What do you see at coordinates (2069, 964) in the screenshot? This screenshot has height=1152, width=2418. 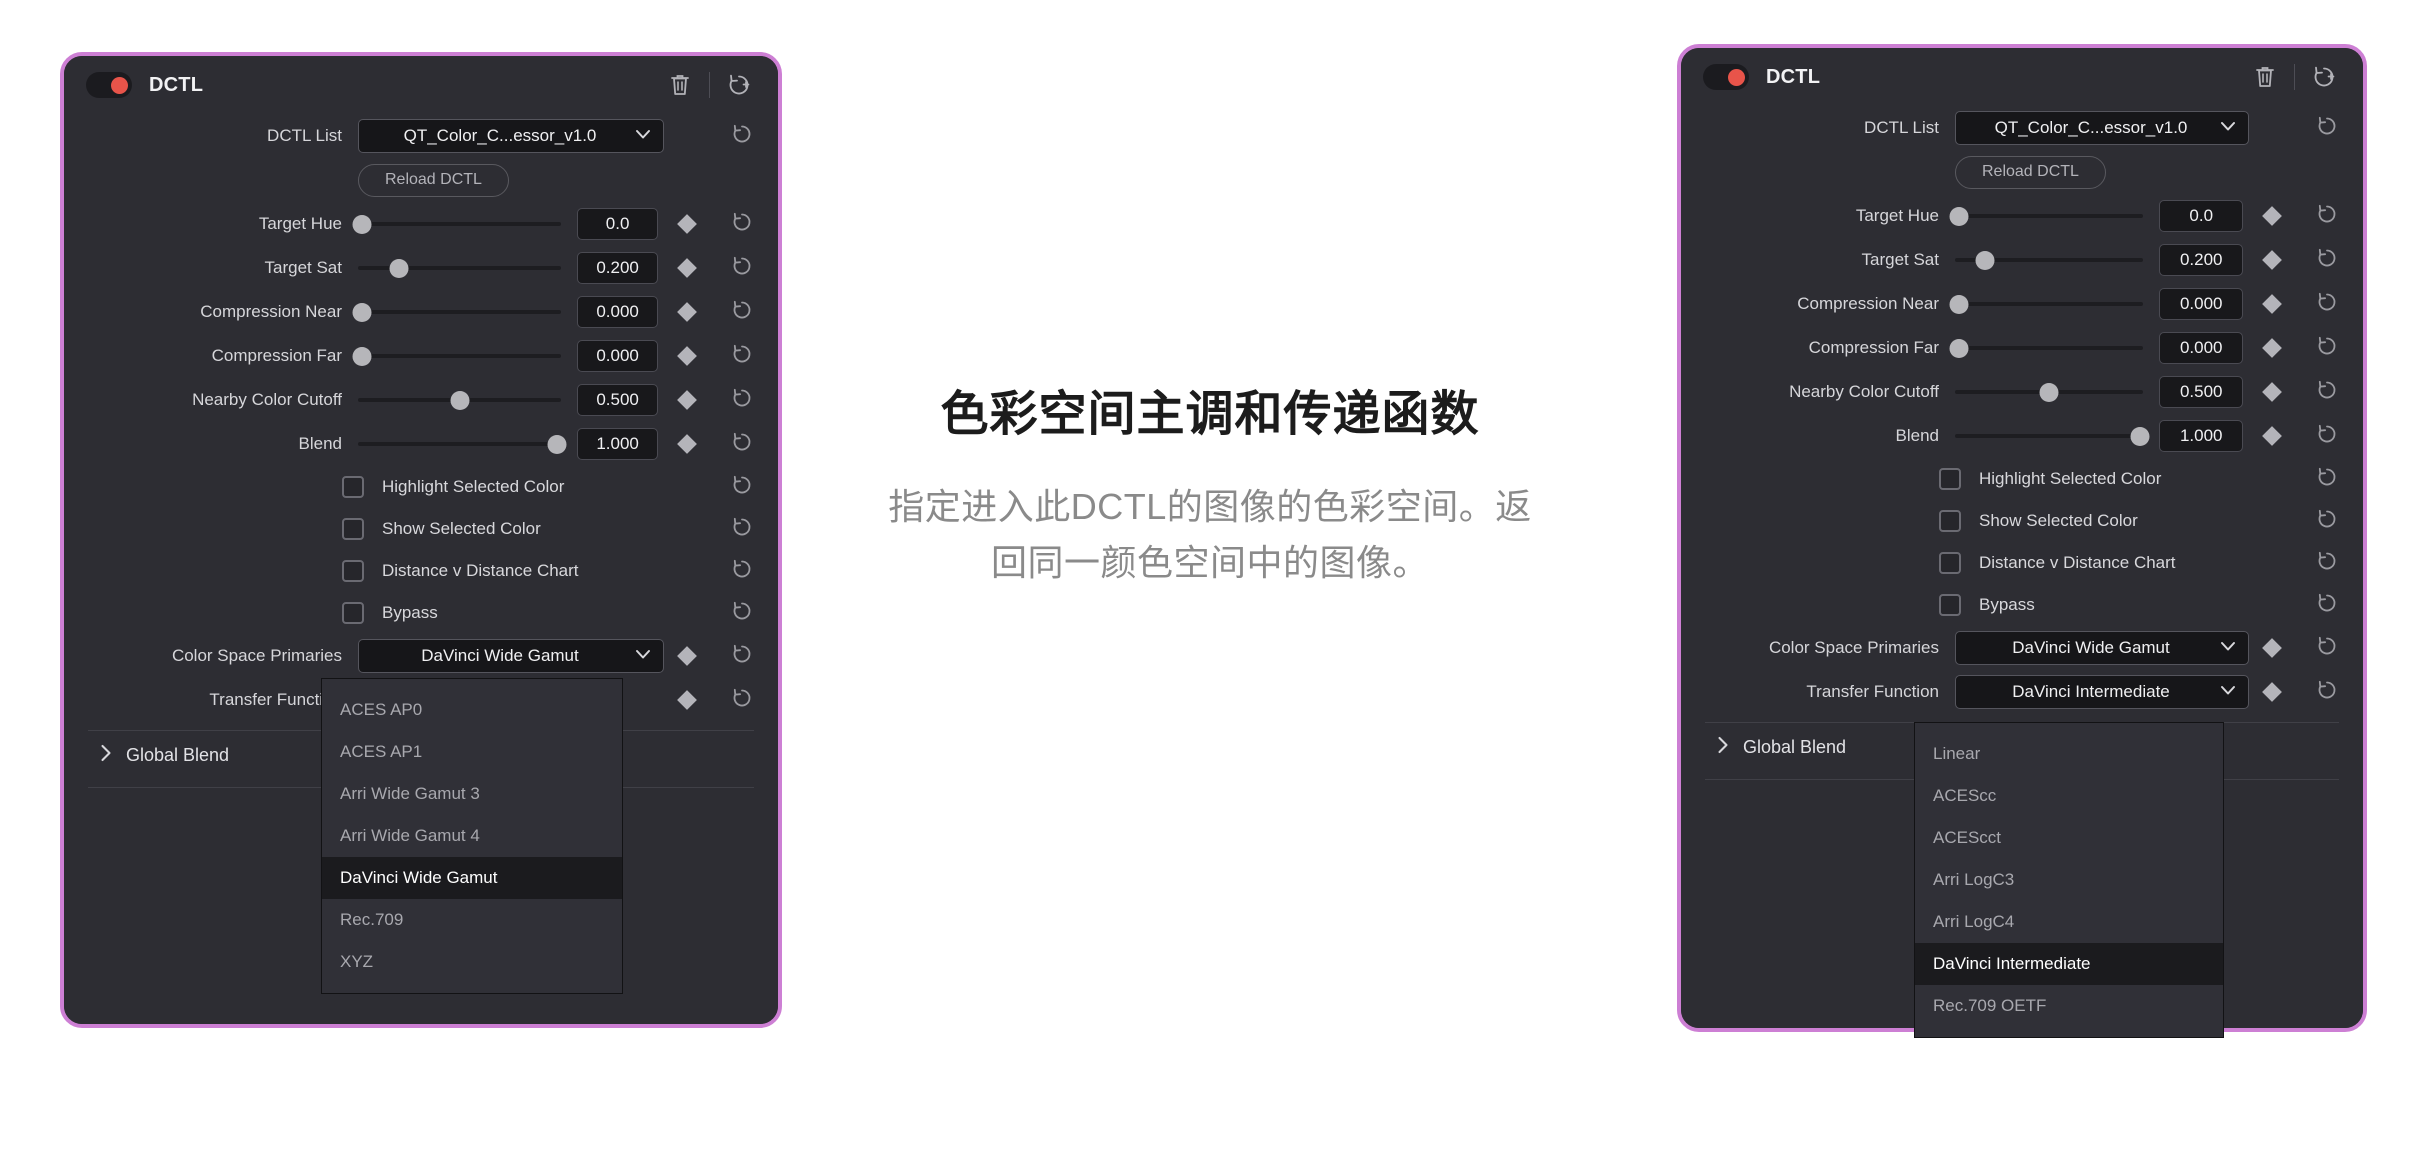 I see `menu-item: DaVinci Intermediate` at bounding box center [2069, 964].